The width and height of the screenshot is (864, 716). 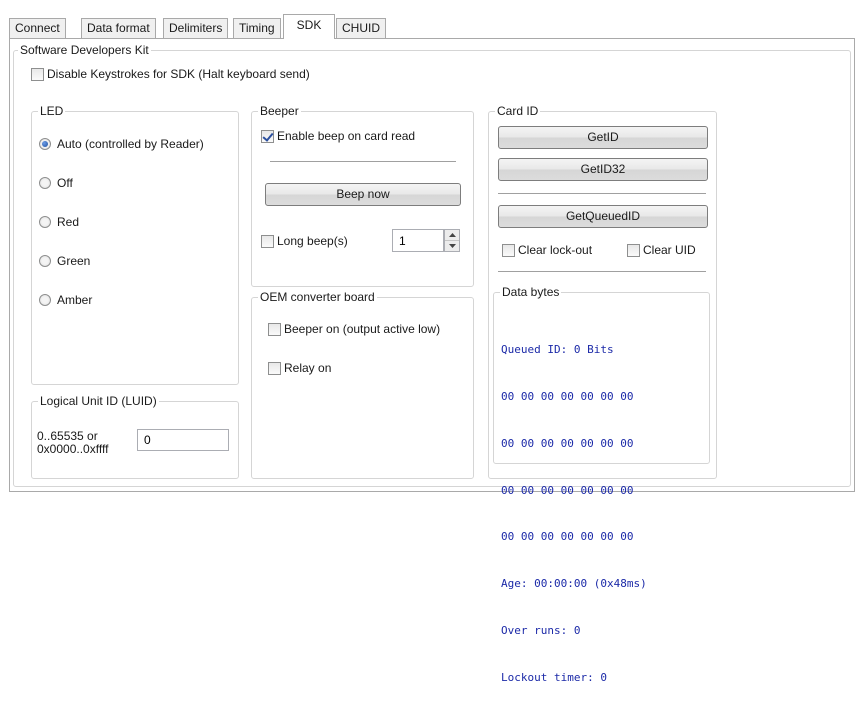 I want to click on over-runs-line: Over runs: 0, so click(x=541, y=630).